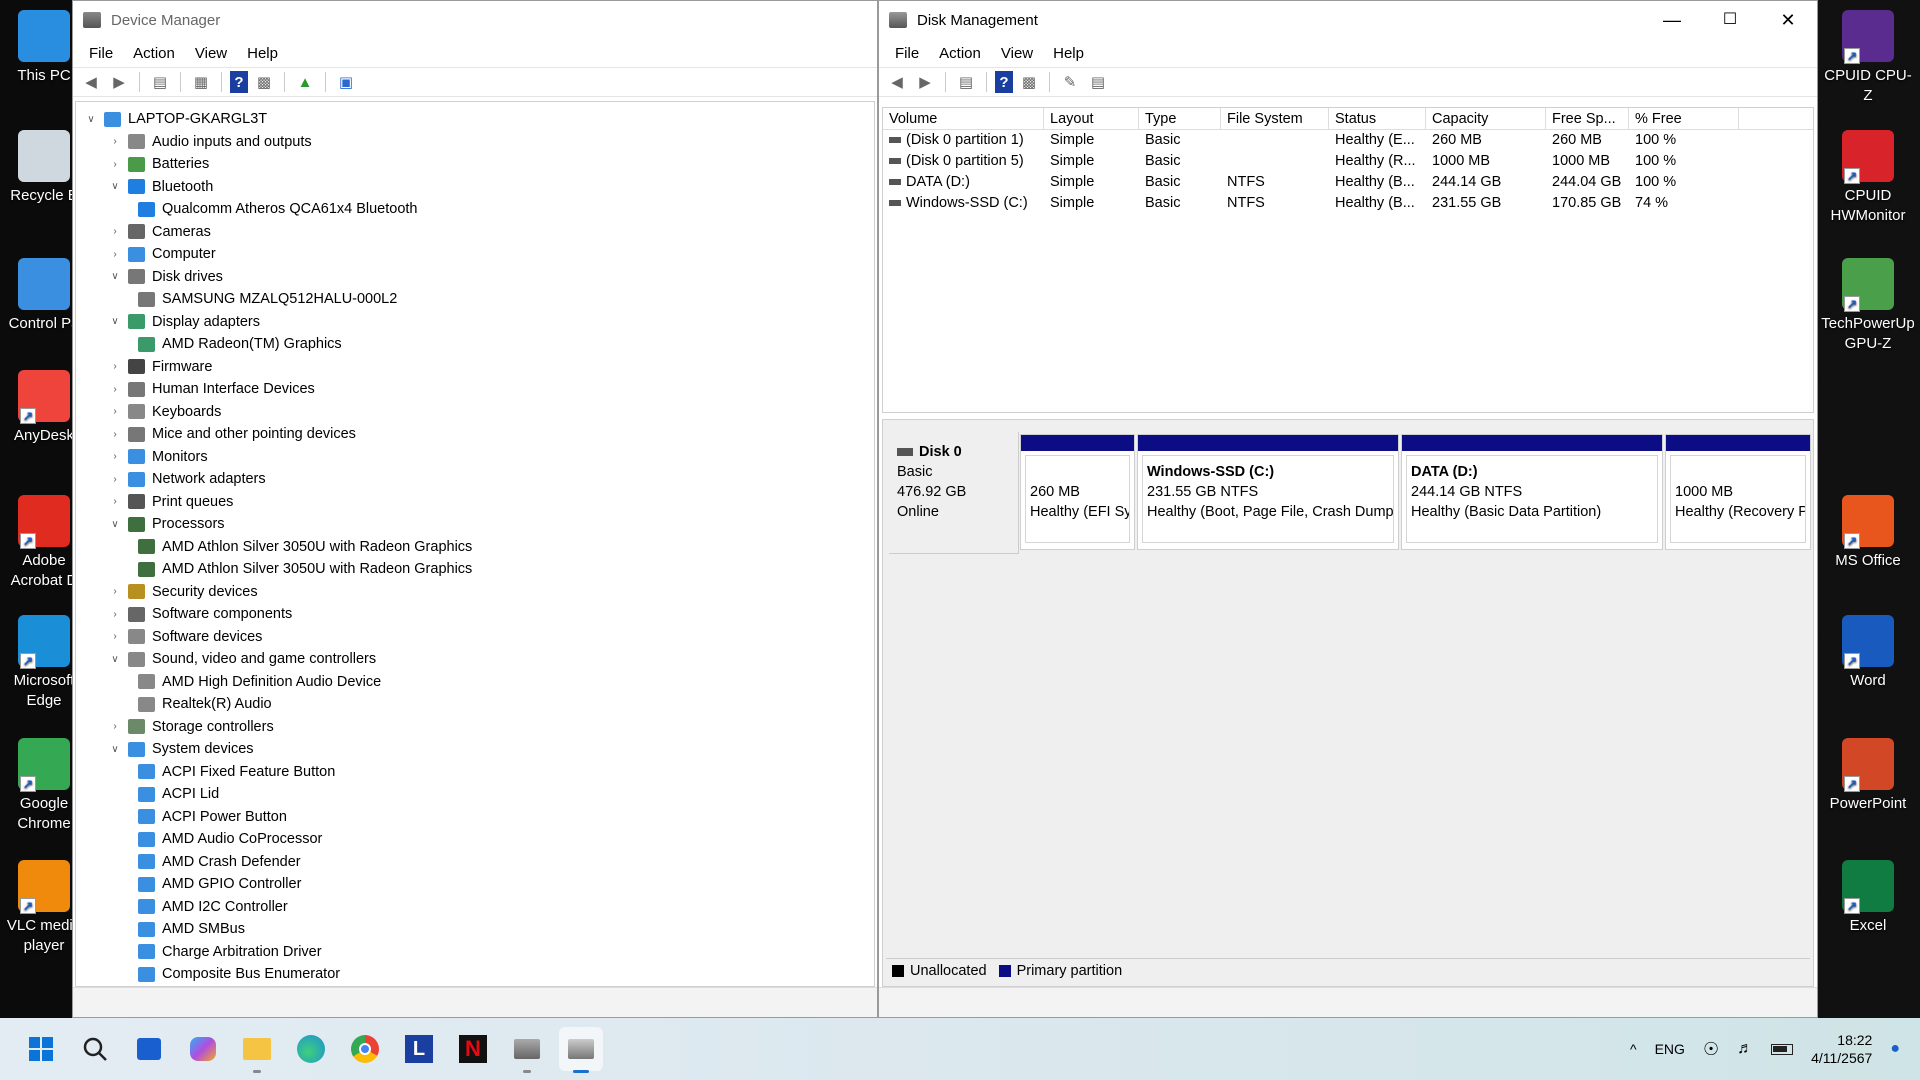 The width and height of the screenshot is (1920, 1080). Describe the element at coordinates (475, 749) in the screenshot. I see `tree-category: ∨ System devices` at that location.